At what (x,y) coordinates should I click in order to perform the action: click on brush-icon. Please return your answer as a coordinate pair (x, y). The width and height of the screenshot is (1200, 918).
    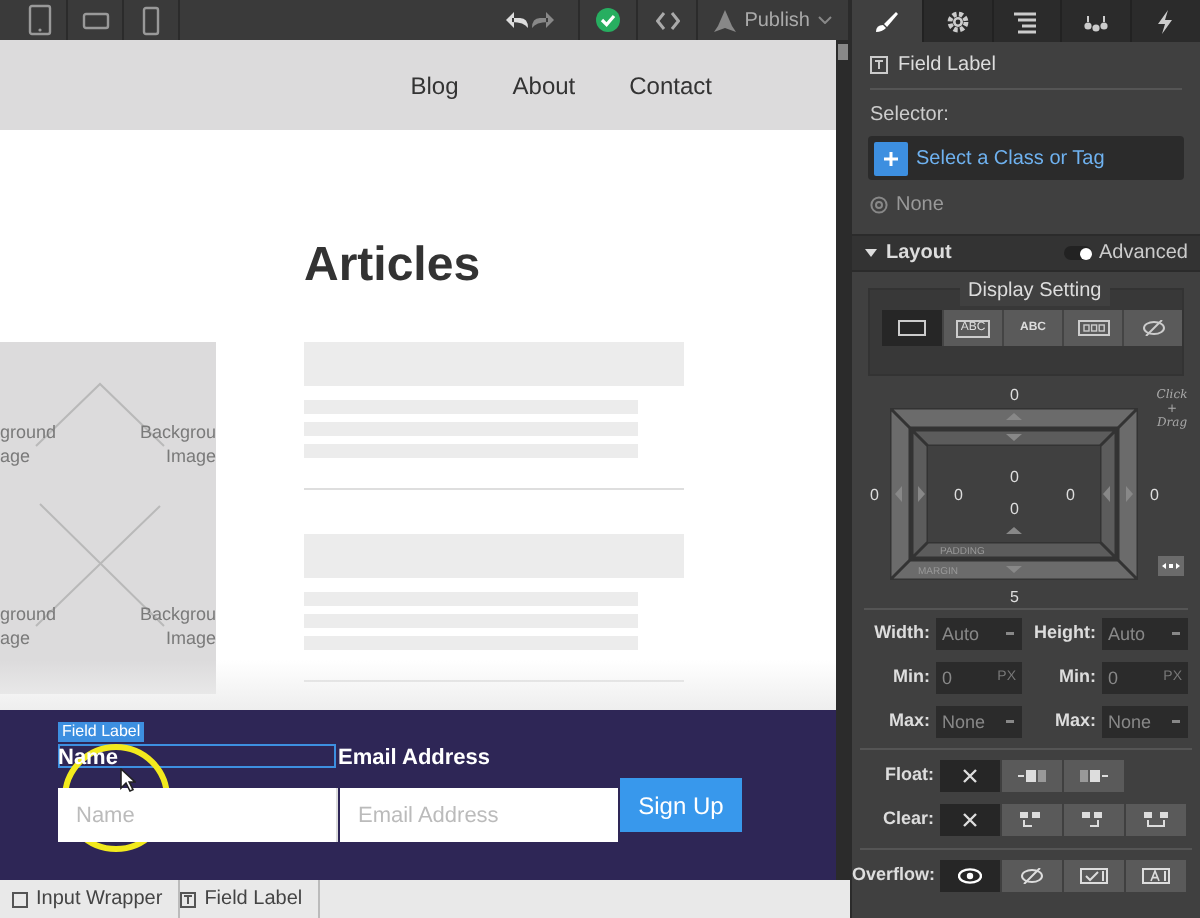
    Looking at the image, I should click on (886, 21).